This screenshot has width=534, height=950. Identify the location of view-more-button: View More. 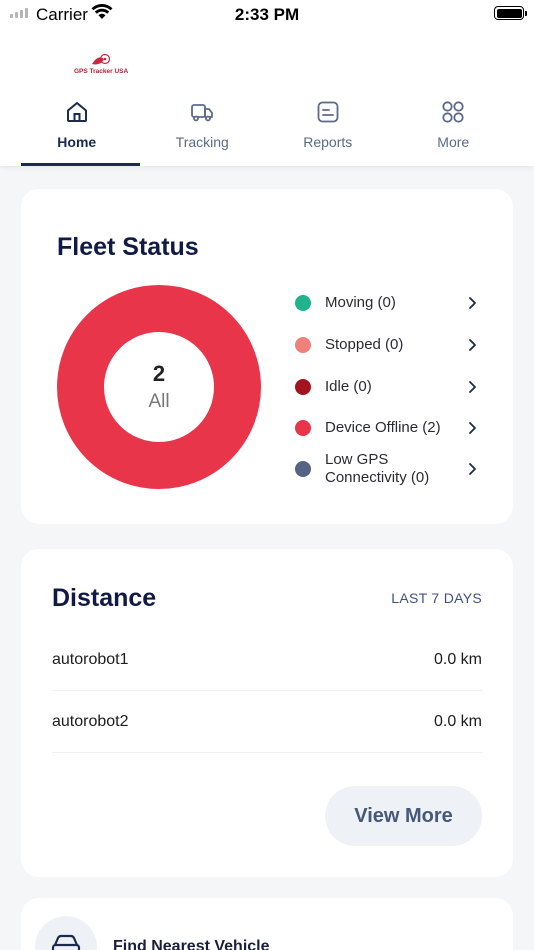
(403, 816).